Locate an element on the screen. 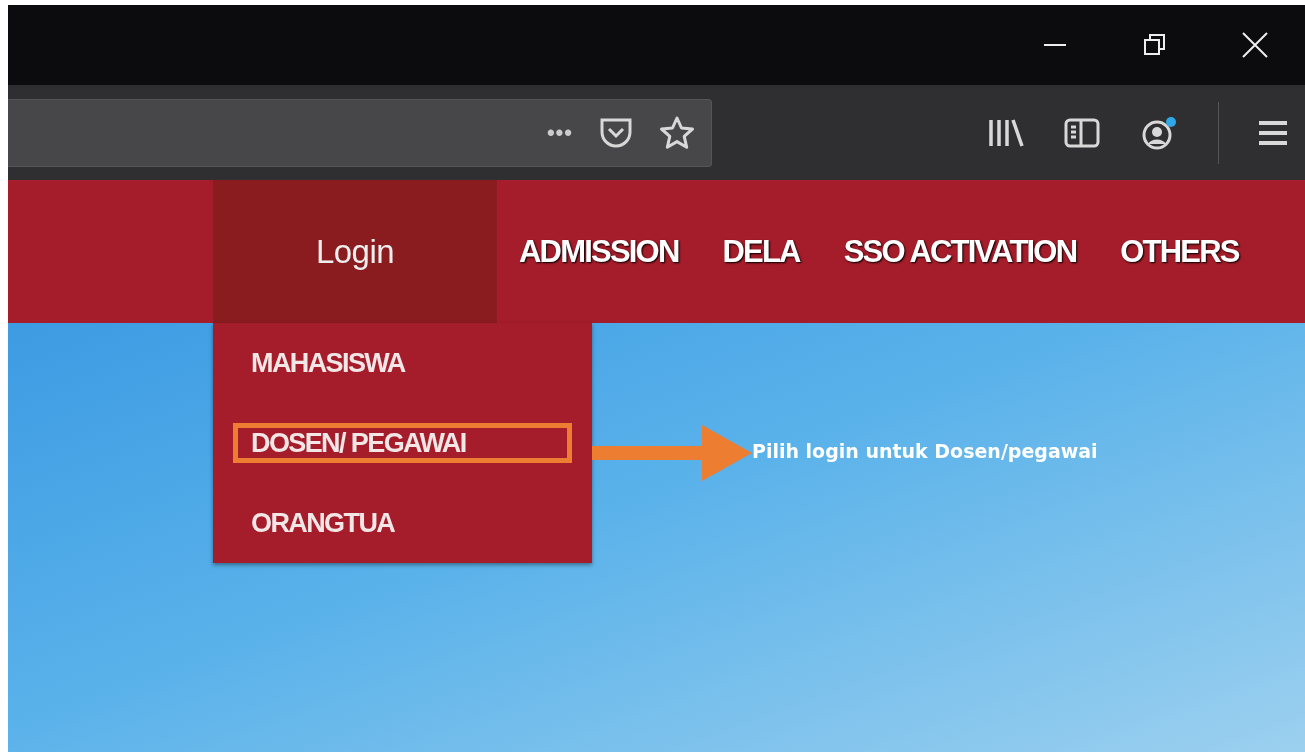 Image resolution: width=1305 pixels, height=752 pixels. menu-icon is located at coordinates (1273, 132).